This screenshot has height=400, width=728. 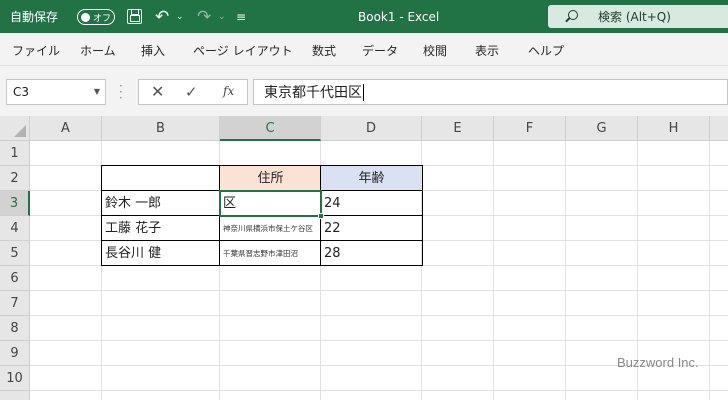 What do you see at coordinates (15, 178) in the screenshot?
I see `row-header-2: 2` at bounding box center [15, 178].